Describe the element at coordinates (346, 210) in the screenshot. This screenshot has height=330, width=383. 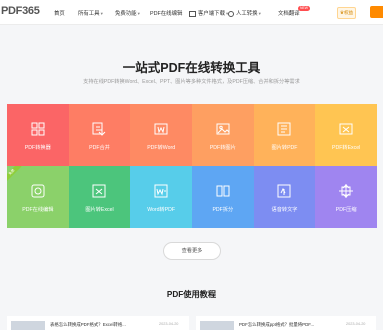
I see `tool-label: PDF压缩` at that location.